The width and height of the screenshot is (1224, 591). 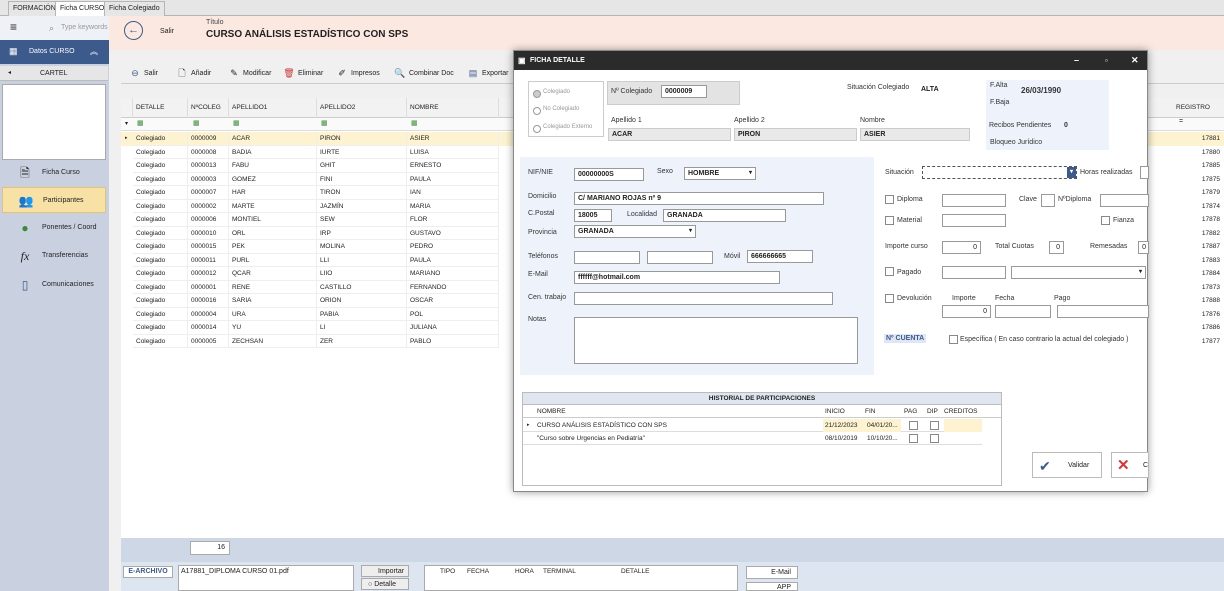 What do you see at coordinates (488, 74) in the screenshot?
I see `export-button: ▤ Exportar` at bounding box center [488, 74].